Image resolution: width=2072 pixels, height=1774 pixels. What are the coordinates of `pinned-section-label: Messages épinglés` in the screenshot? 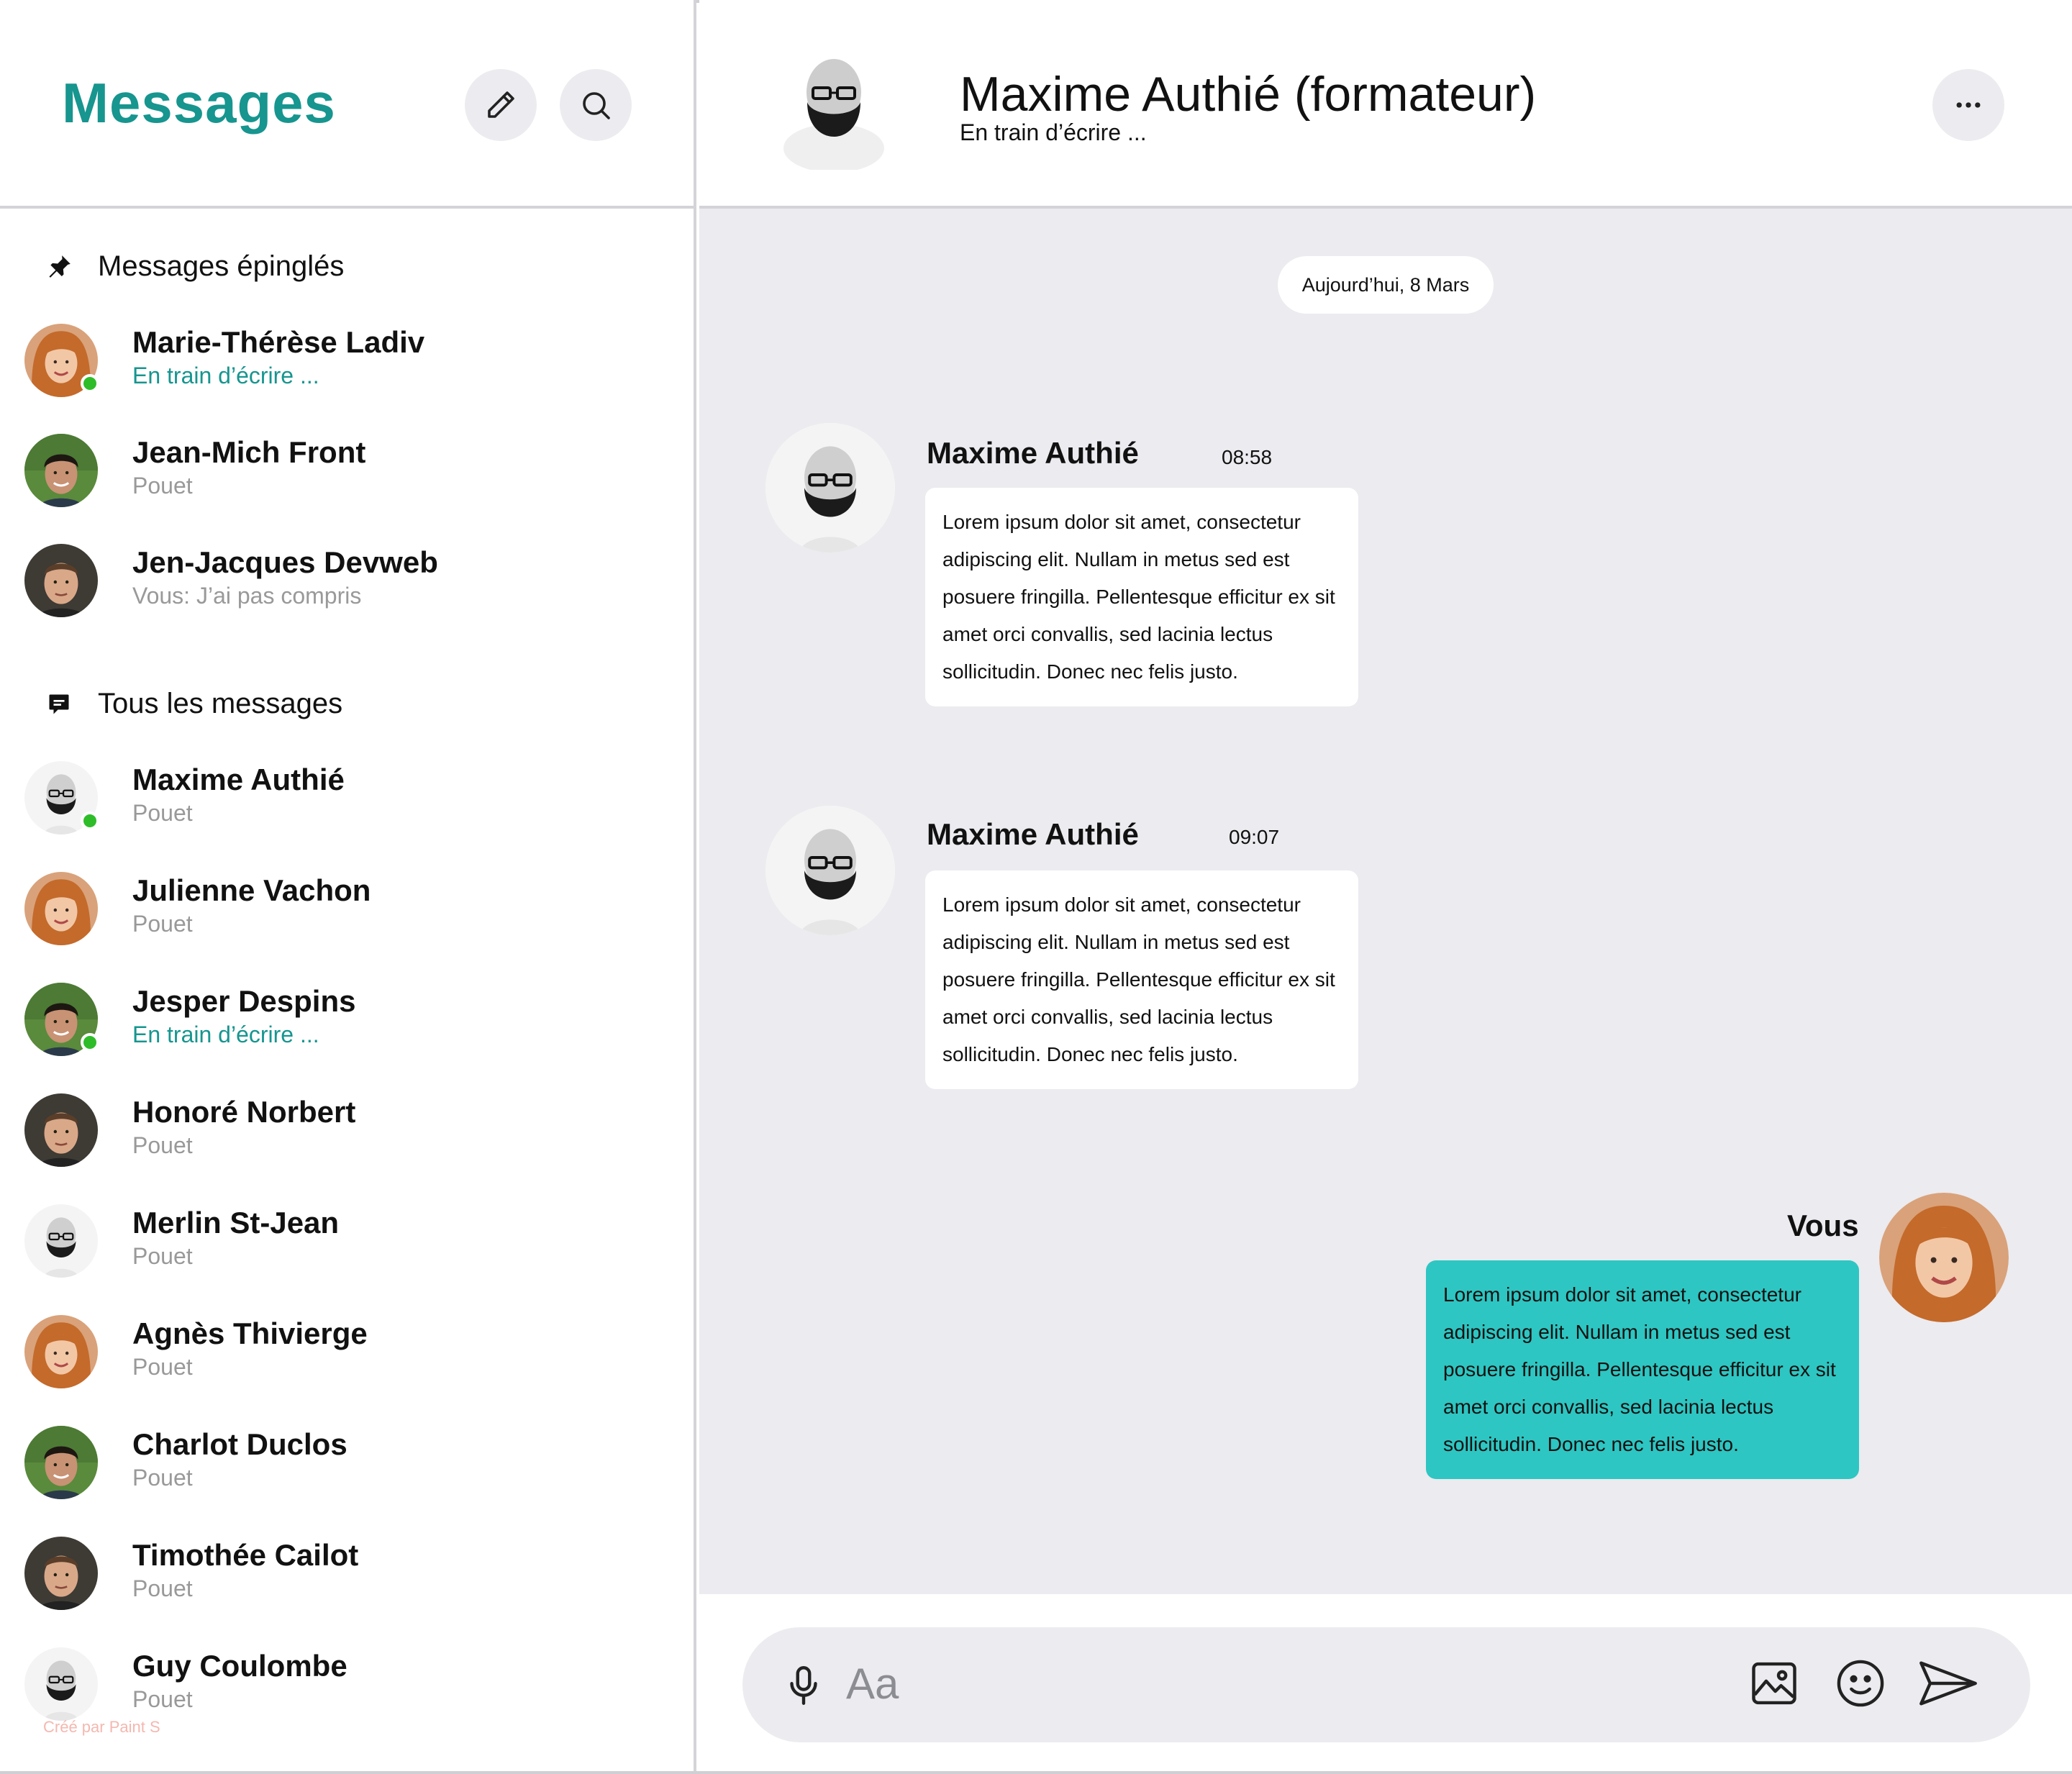 It's located at (222, 266).